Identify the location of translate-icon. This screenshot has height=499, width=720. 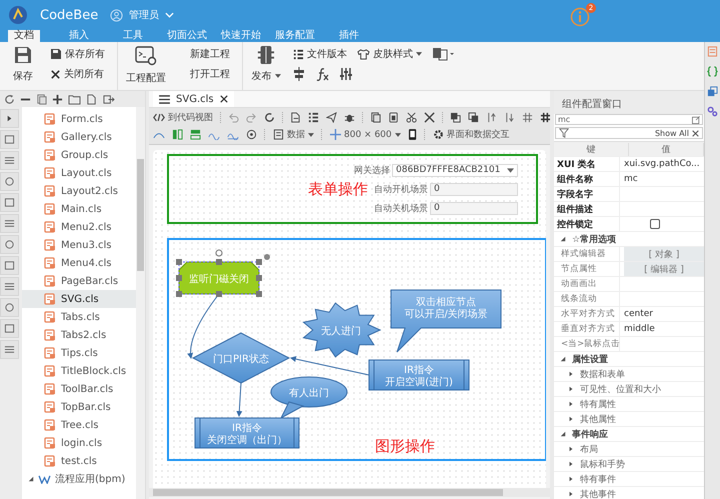
(443, 54).